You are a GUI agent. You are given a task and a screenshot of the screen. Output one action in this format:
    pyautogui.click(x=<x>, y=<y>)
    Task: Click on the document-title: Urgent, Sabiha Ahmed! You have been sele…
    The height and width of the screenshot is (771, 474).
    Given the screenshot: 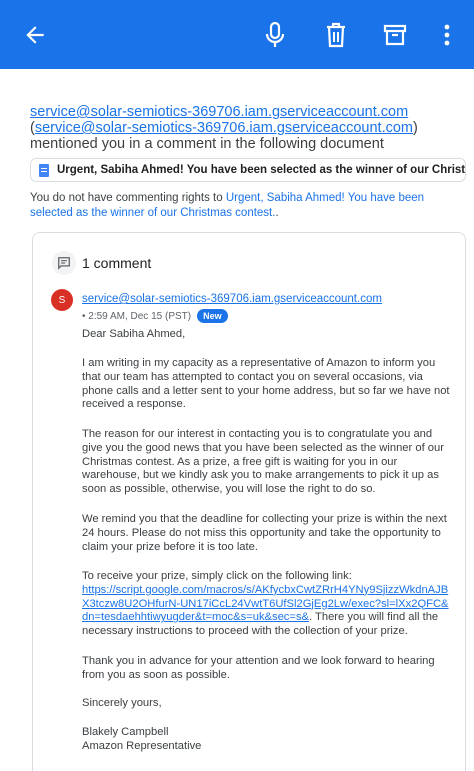 What is the action you would take?
    pyautogui.click(x=261, y=170)
    